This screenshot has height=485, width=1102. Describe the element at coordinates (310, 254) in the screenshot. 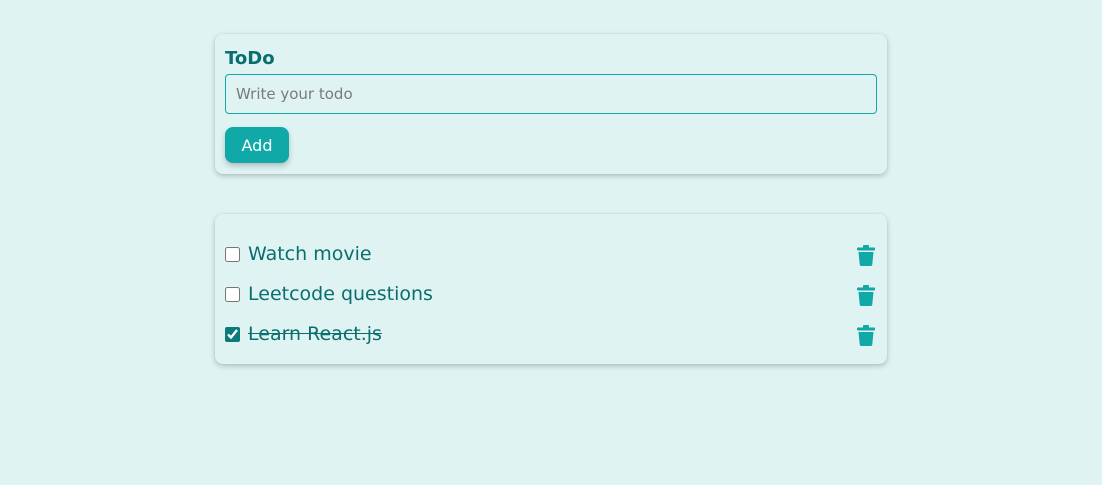

I see `todo-text: Watch movie` at that location.